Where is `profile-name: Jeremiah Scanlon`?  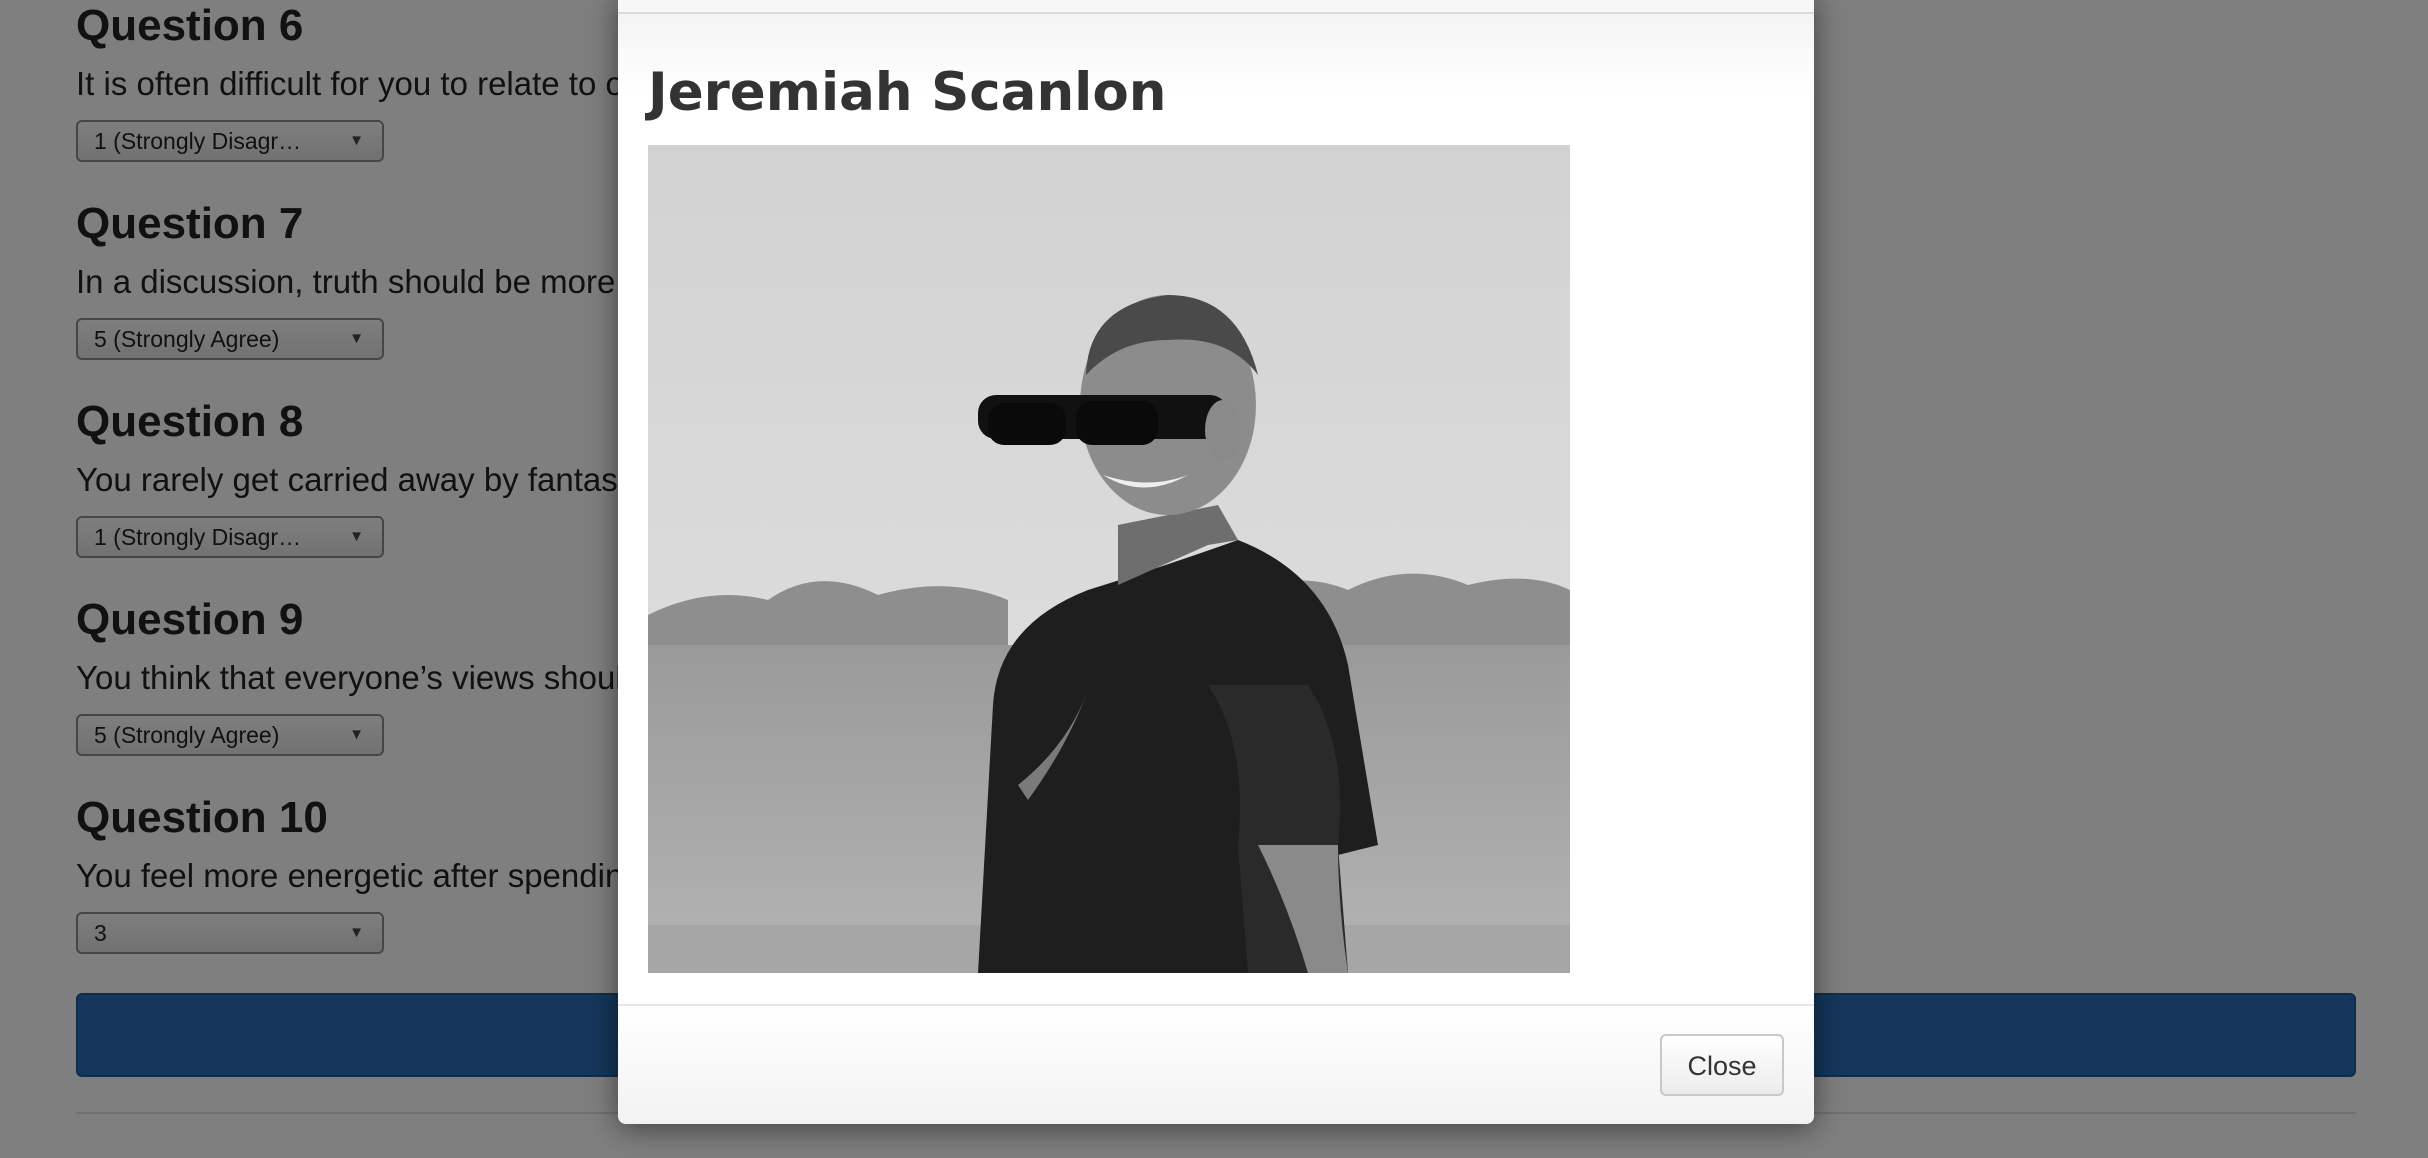 profile-name: Jeremiah Scanlon is located at coordinates (907, 92).